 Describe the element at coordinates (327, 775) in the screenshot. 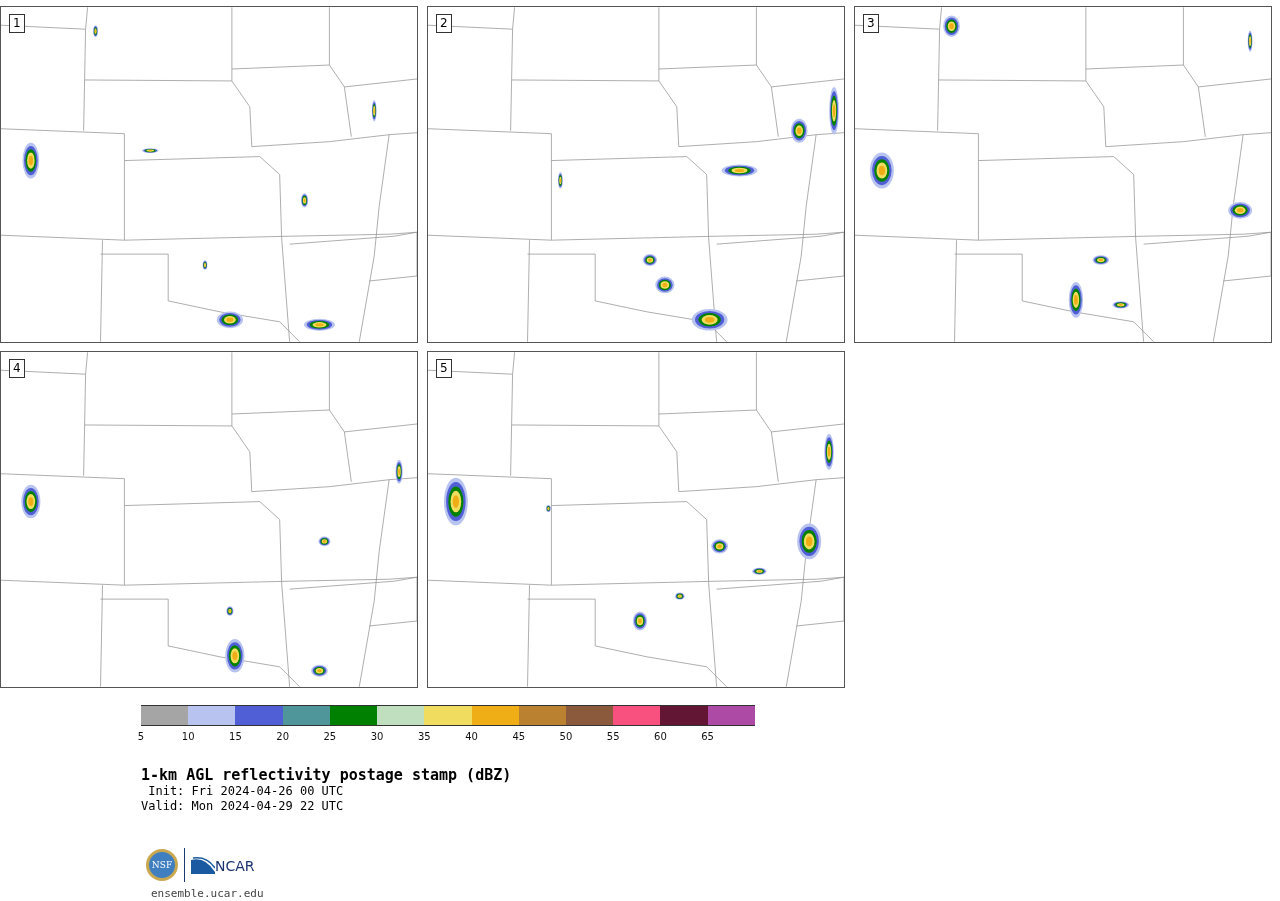

I see `chart-title: 1-km AGL reflectivity postage stamp (dBZ)` at that location.